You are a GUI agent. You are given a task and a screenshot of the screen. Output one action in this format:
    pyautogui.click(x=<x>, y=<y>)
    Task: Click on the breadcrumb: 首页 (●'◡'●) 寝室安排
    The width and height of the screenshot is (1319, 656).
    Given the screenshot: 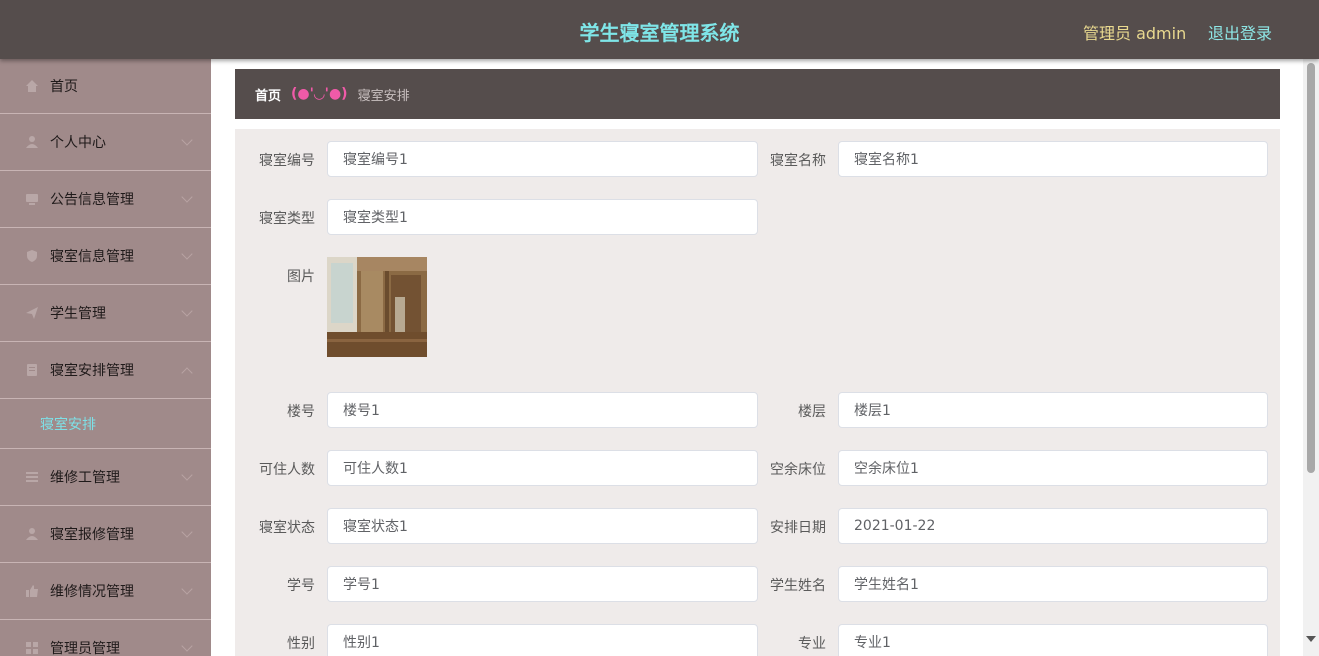 What is the action you would take?
    pyautogui.click(x=757, y=94)
    